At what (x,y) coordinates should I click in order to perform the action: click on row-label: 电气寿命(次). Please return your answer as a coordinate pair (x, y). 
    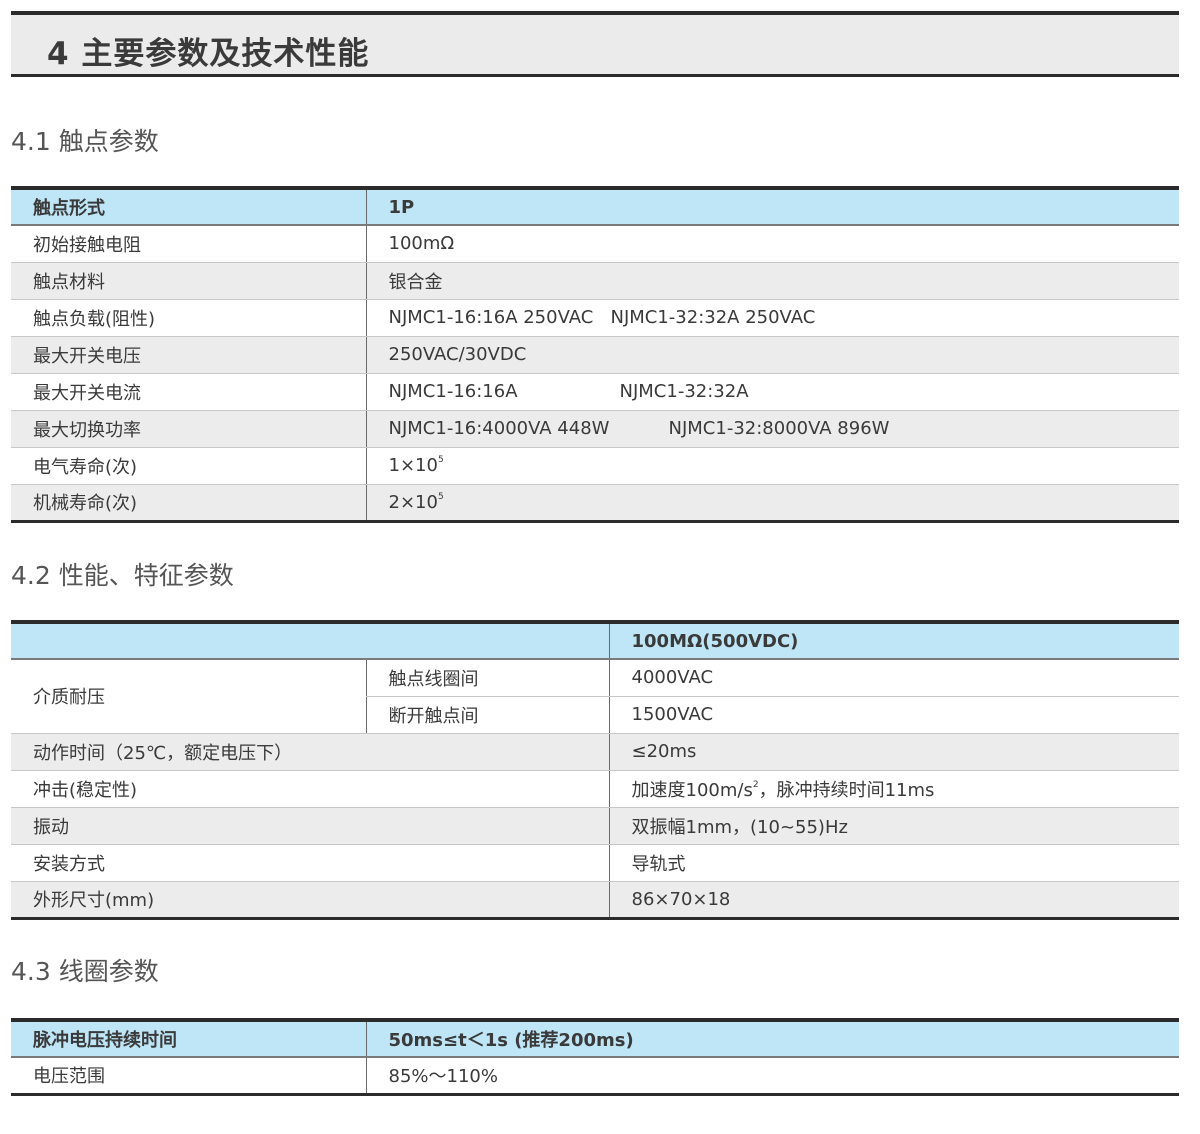
    Looking at the image, I should click on (188, 466).